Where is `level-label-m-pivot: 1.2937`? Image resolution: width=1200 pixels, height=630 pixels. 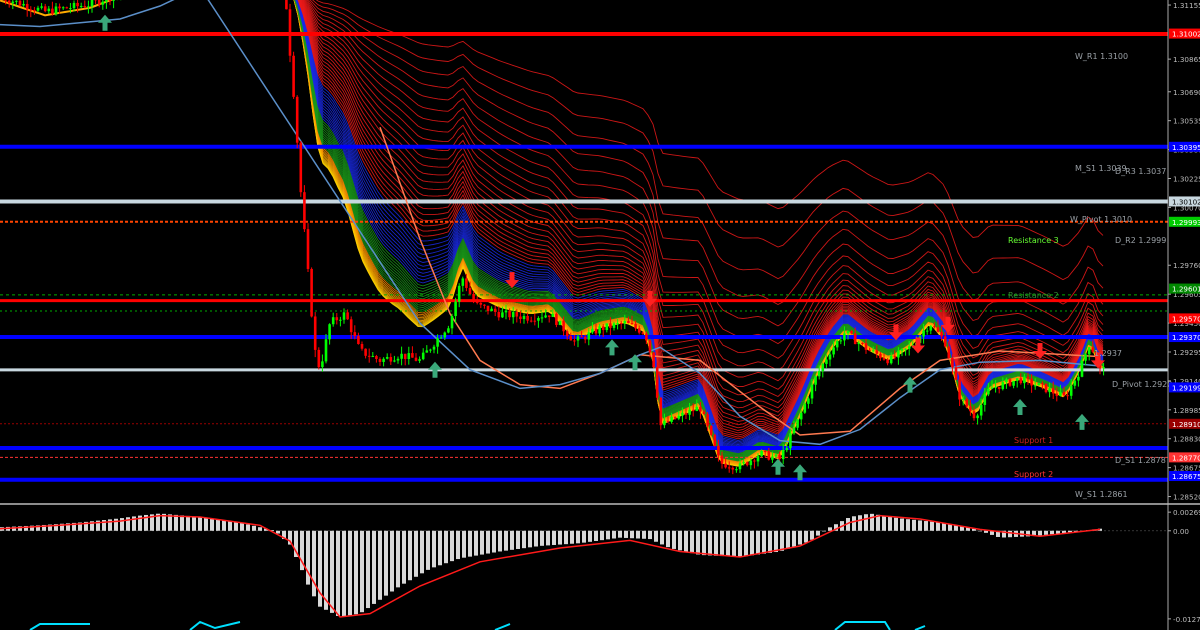
level-label-m-pivot: 1.2937 is located at coordinates (1108, 353).